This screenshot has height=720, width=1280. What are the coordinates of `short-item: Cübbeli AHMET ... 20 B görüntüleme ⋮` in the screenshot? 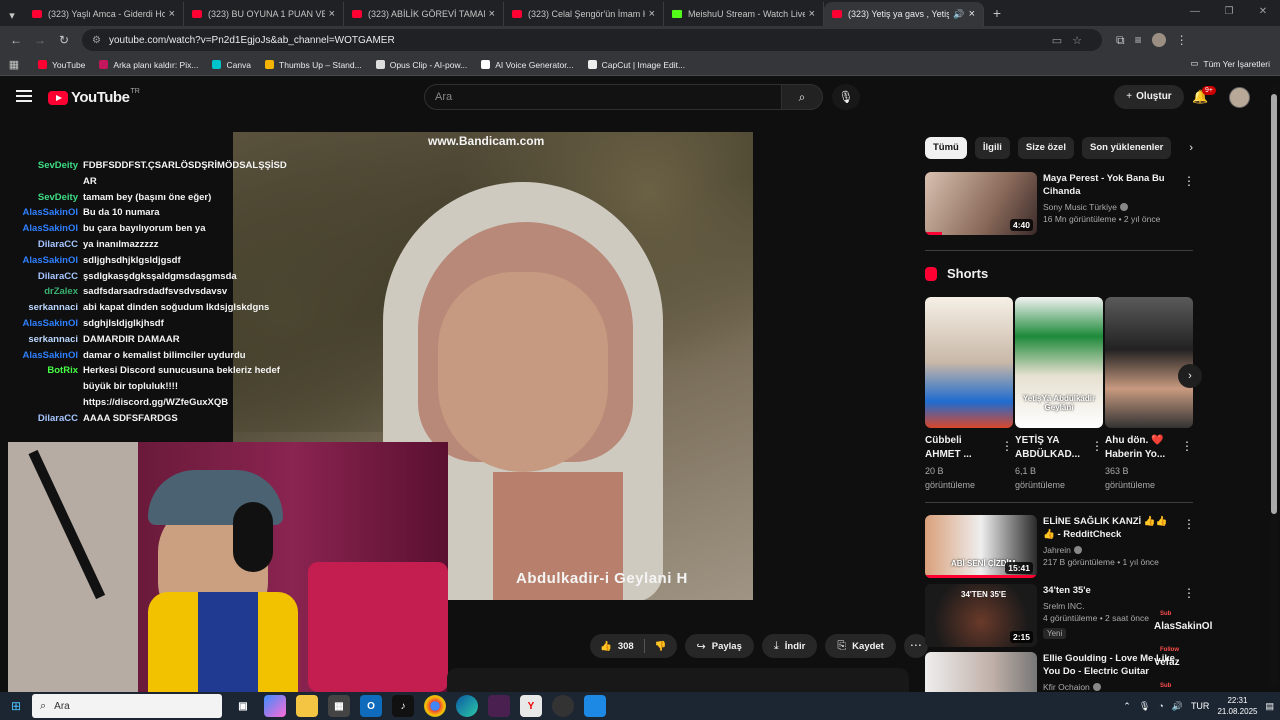 It's located at (969, 394).